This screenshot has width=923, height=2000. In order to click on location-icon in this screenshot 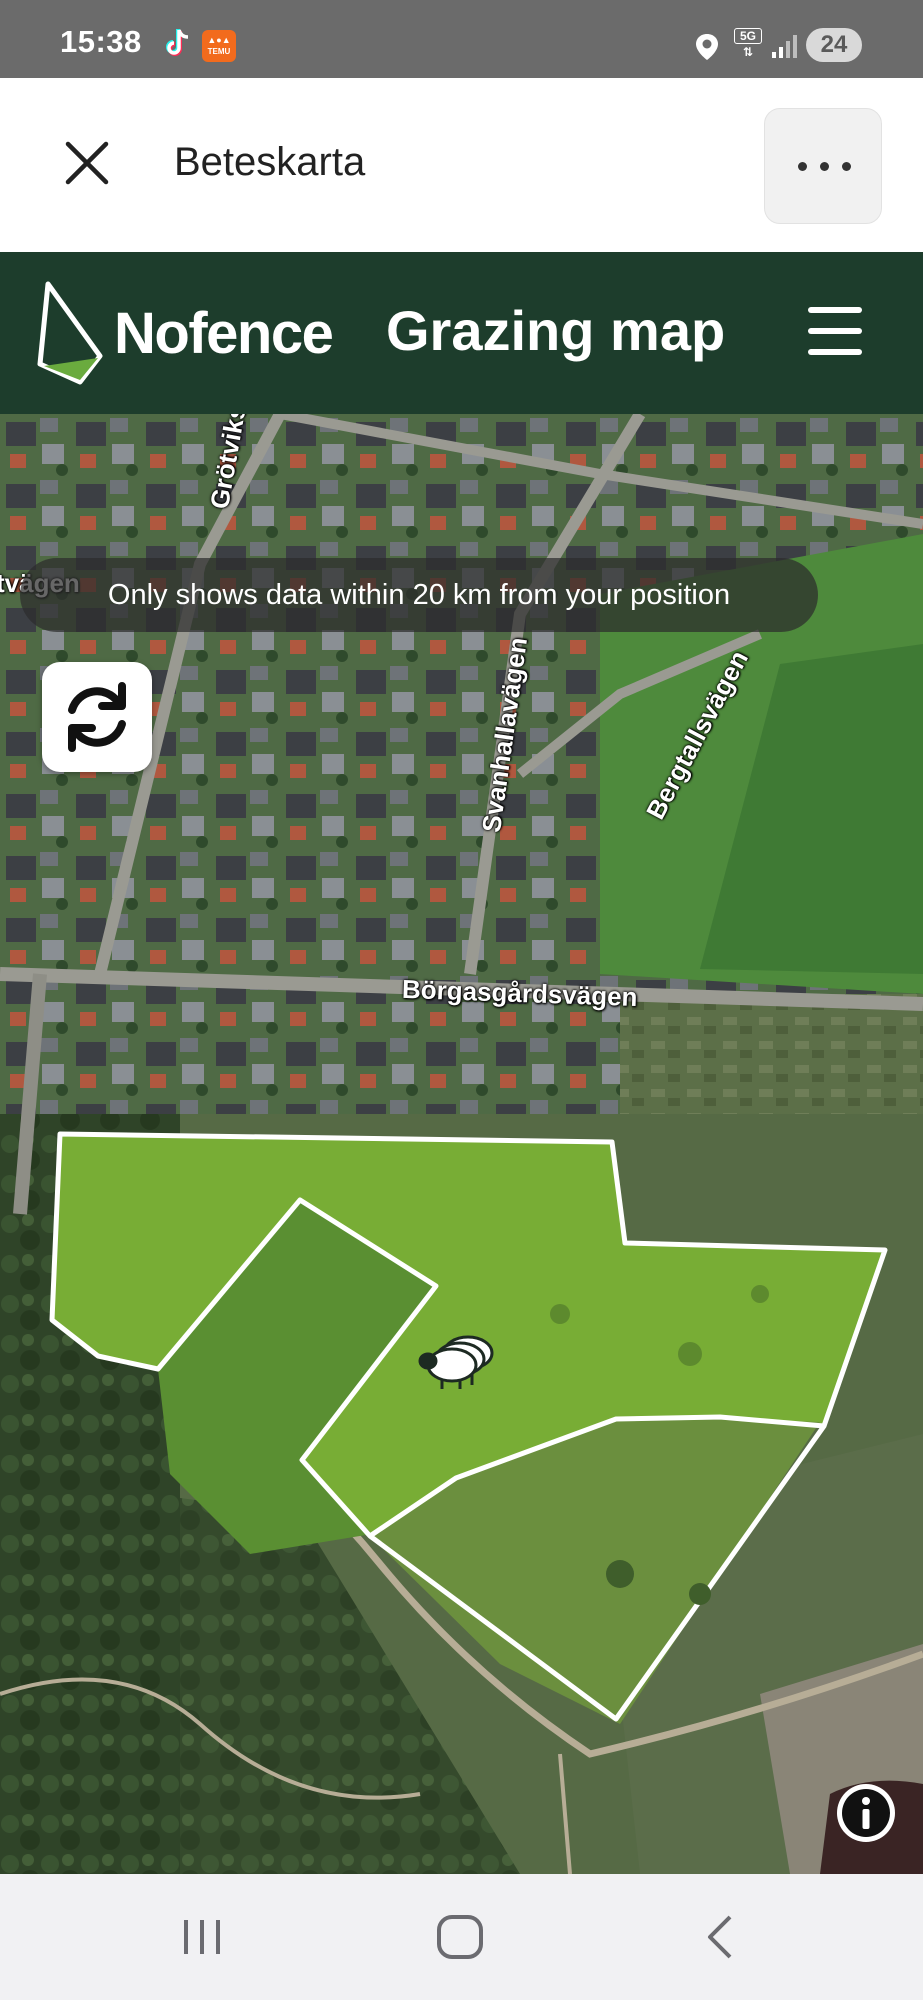, I will do `click(707, 47)`.